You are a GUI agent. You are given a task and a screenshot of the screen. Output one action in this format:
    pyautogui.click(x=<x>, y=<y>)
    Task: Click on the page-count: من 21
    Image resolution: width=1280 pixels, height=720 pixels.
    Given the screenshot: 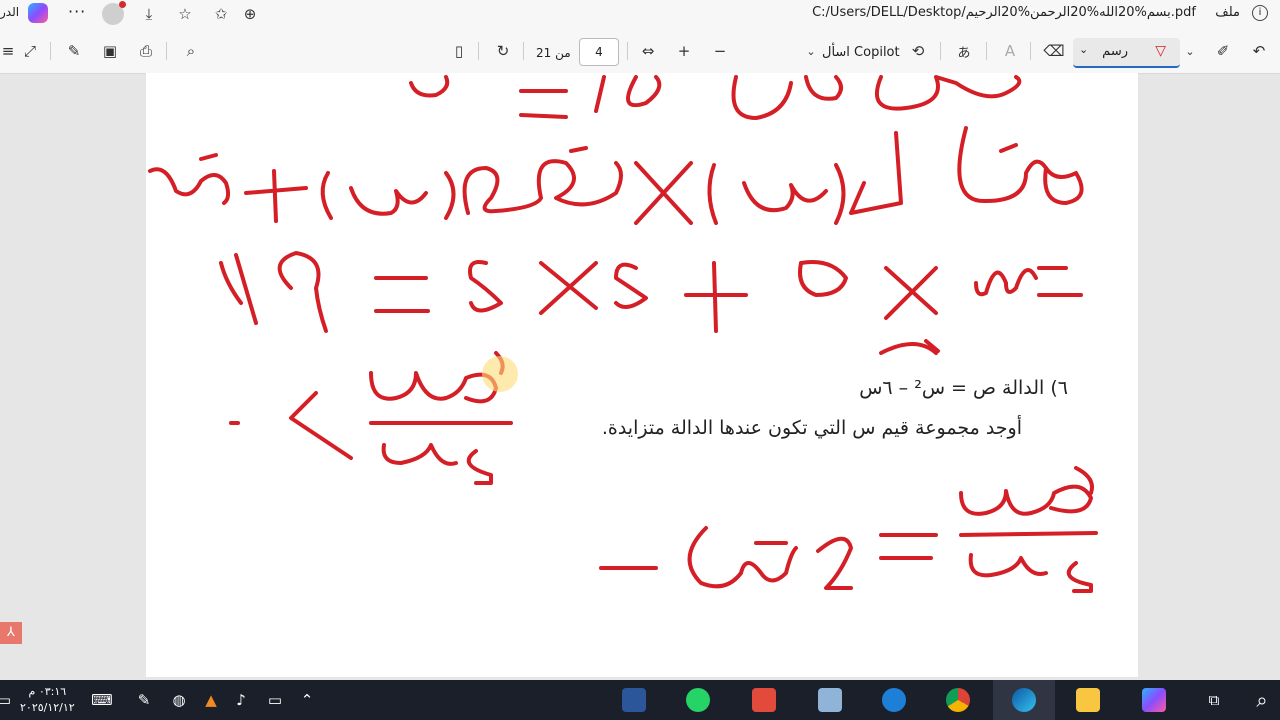 What is the action you would take?
    pyautogui.click(x=553, y=53)
    